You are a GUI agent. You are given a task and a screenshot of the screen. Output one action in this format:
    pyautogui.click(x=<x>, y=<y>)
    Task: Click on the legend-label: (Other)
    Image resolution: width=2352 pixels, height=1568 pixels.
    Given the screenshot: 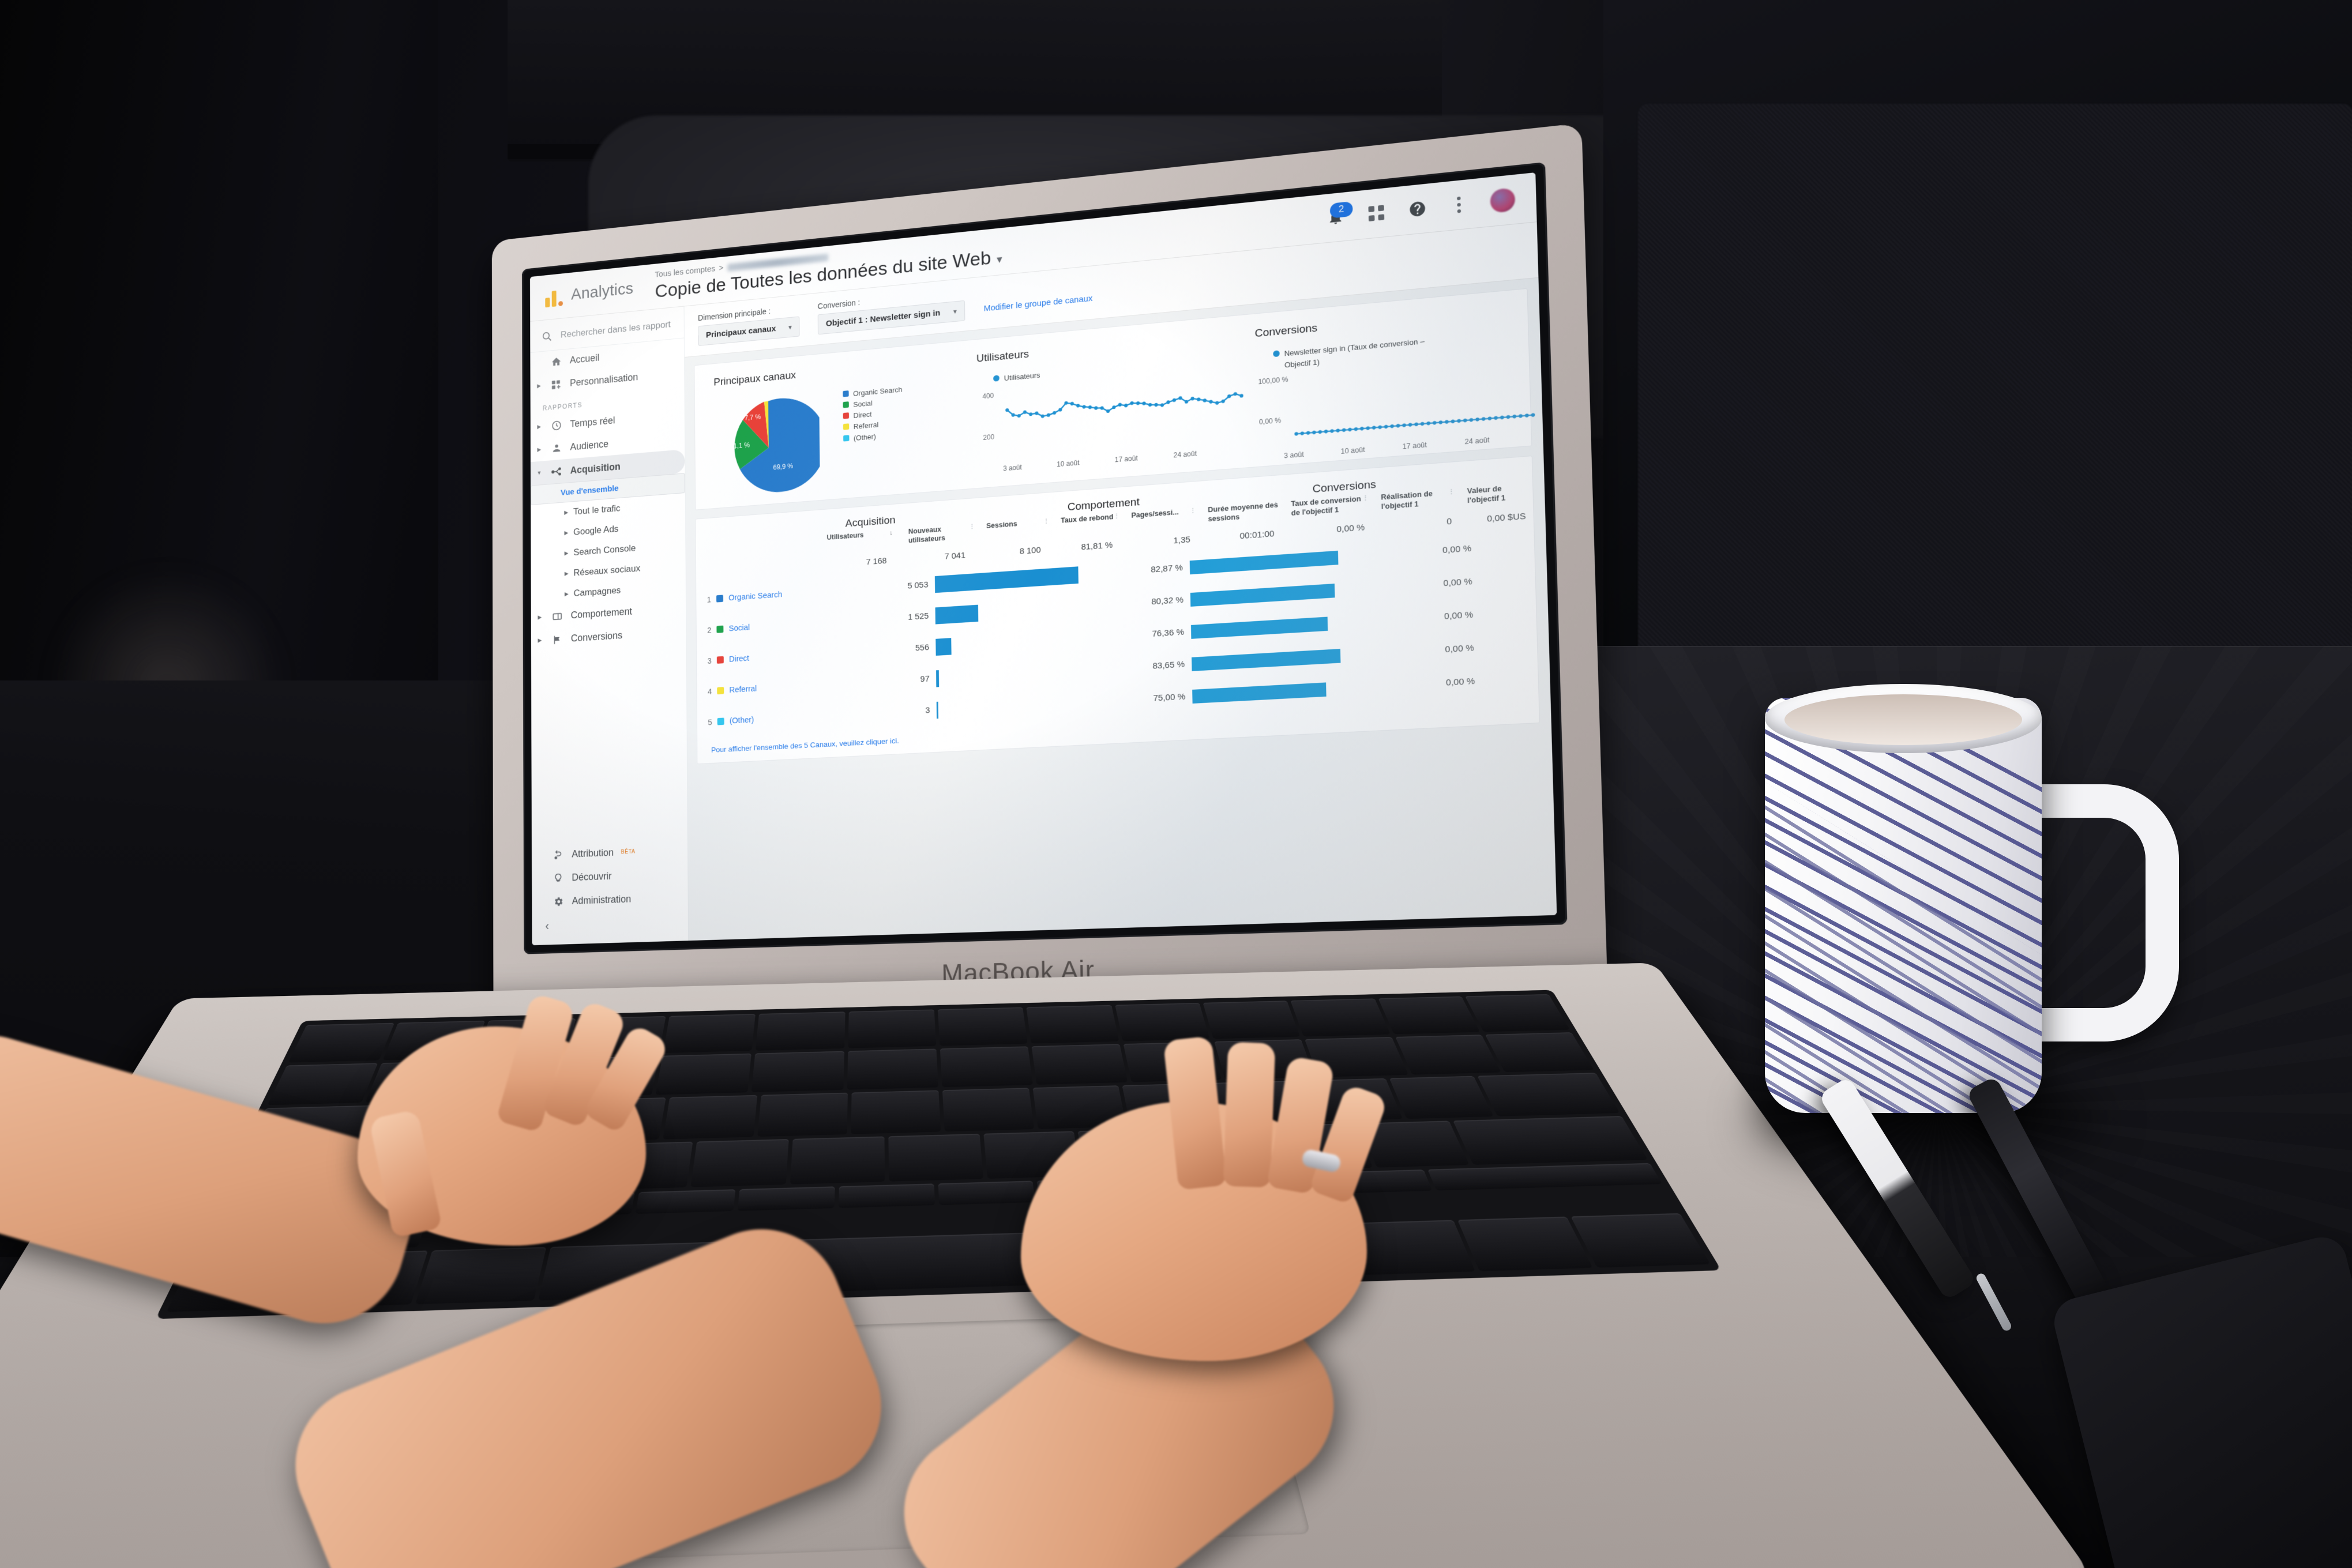 What is the action you would take?
    pyautogui.click(x=864, y=437)
    